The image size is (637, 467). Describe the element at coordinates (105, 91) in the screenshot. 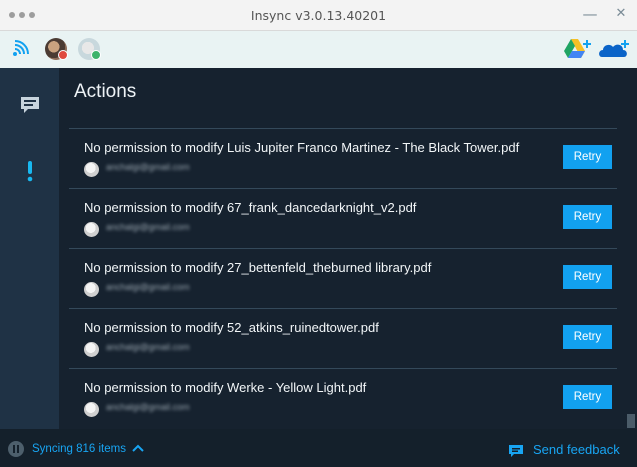

I see `page-title: Actions` at that location.